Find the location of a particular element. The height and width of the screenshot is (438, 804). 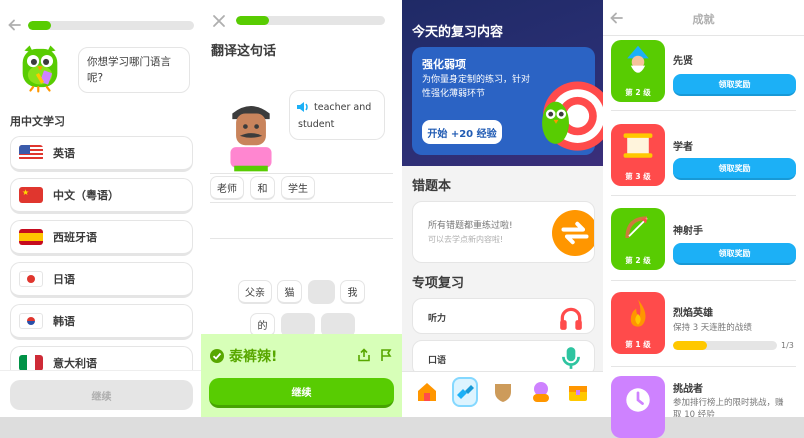

language-label: 西班牙语 is located at coordinates (75, 237).